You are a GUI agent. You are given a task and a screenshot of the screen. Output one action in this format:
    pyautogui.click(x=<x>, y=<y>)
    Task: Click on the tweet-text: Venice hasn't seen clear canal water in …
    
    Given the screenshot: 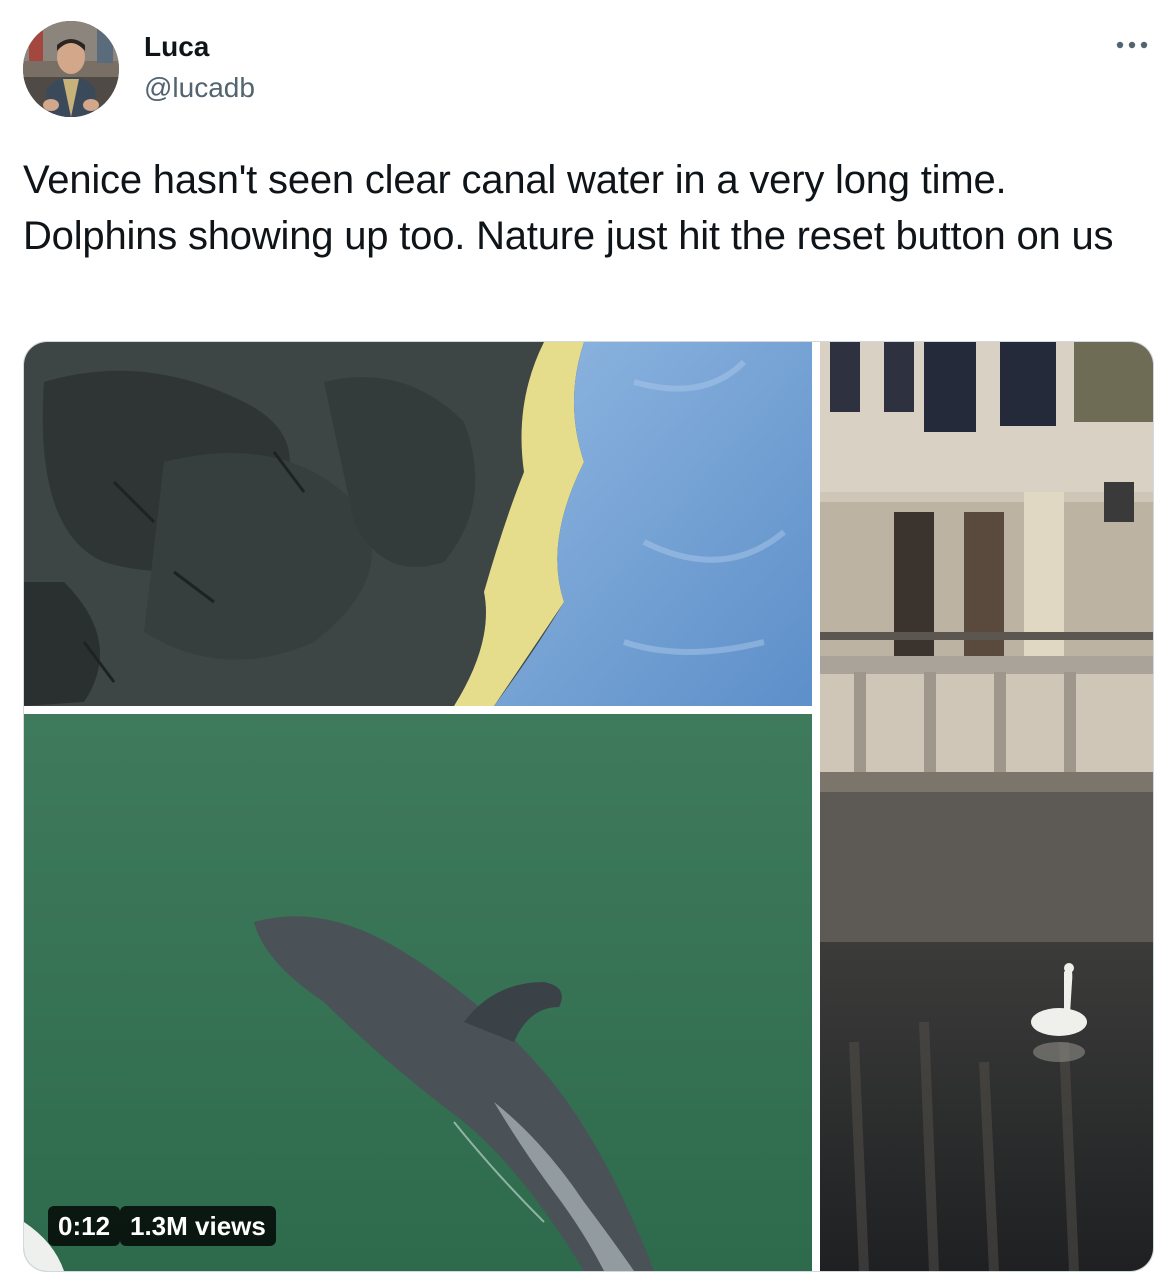 What is the action you would take?
    pyautogui.click(x=568, y=208)
    